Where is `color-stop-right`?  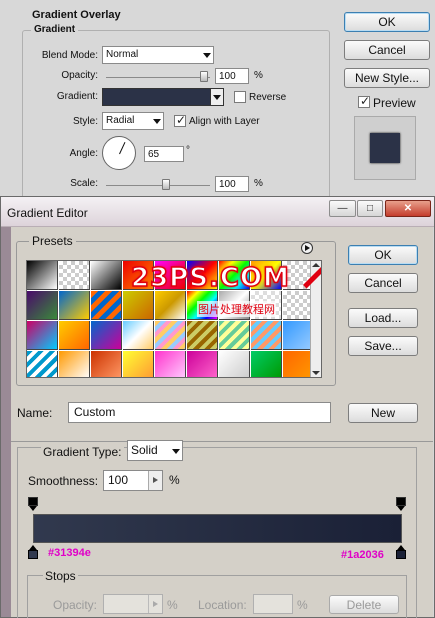
color-stop-right is located at coordinates (401, 552).